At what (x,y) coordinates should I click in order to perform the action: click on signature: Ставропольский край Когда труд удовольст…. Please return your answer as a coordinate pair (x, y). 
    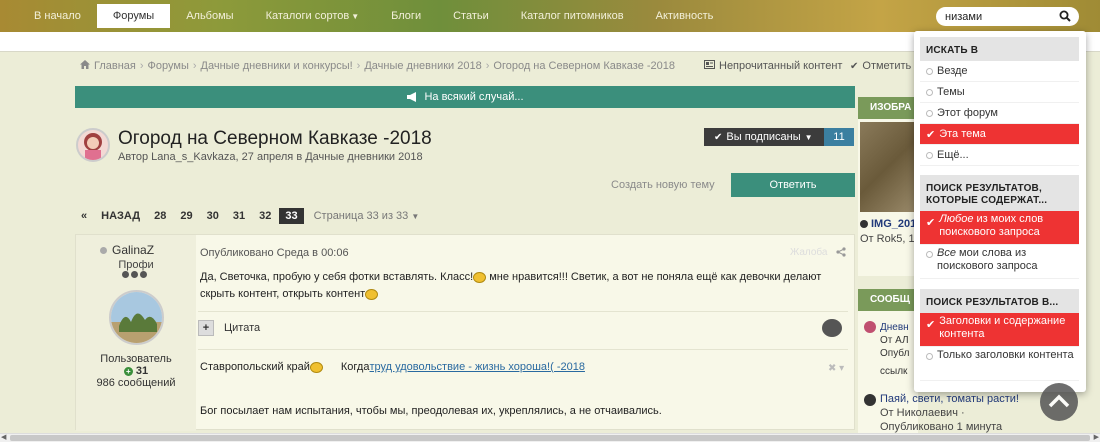
    Looking at the image, I should click on (392, 367).